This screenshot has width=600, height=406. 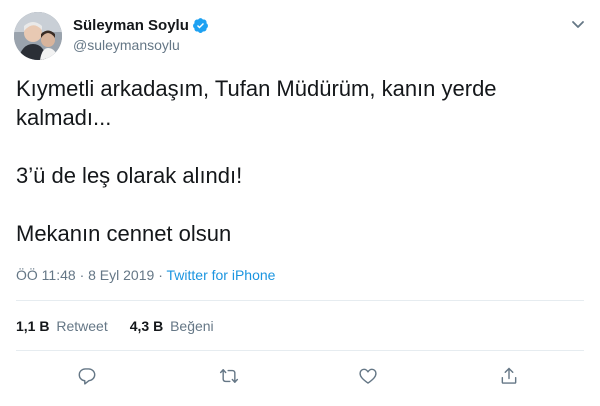 I want to click on like-label: Beğeni, so click(x=192, y=326).